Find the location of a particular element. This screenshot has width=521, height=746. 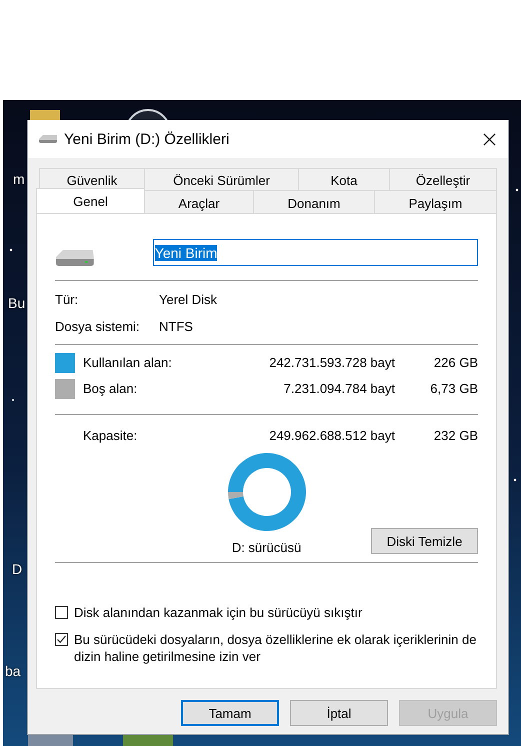

field-label: Tür: is located at coordinates (67, 300).